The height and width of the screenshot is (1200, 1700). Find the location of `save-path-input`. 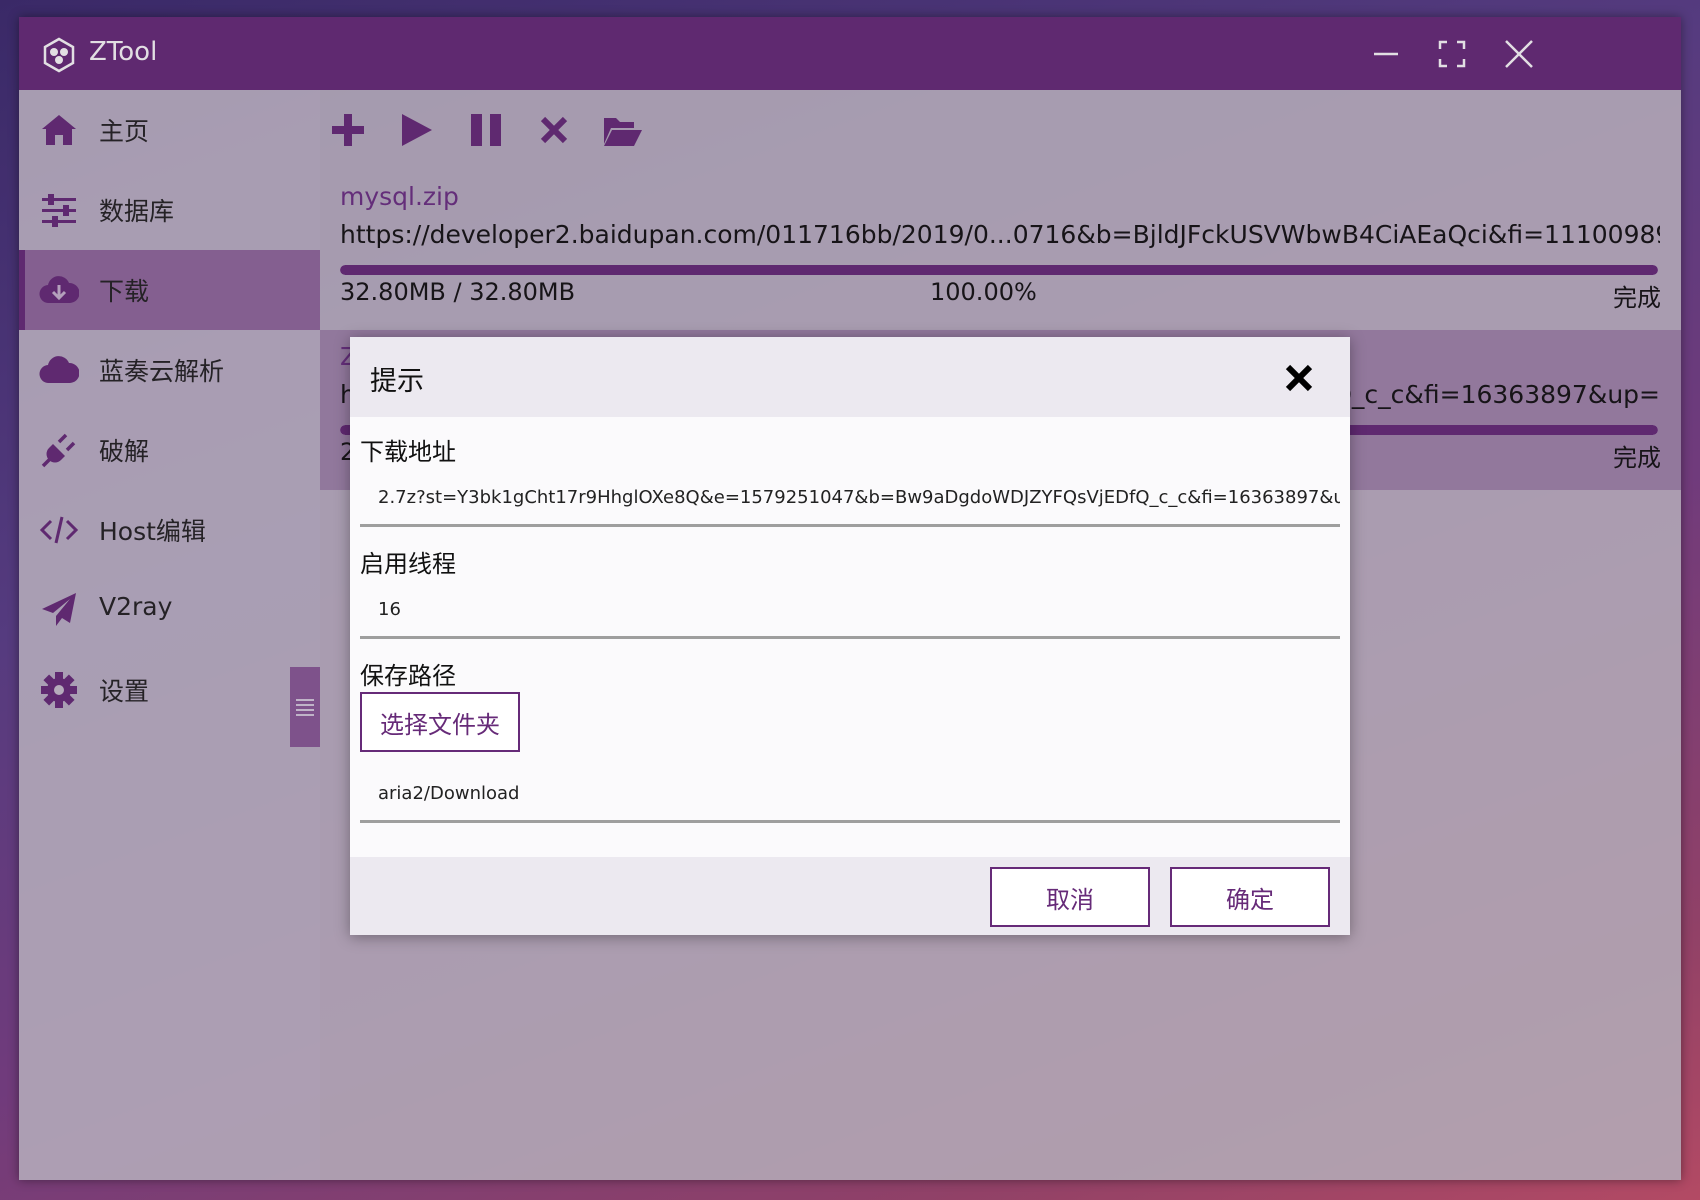

save-path-input is located at coordinates (850, 795).